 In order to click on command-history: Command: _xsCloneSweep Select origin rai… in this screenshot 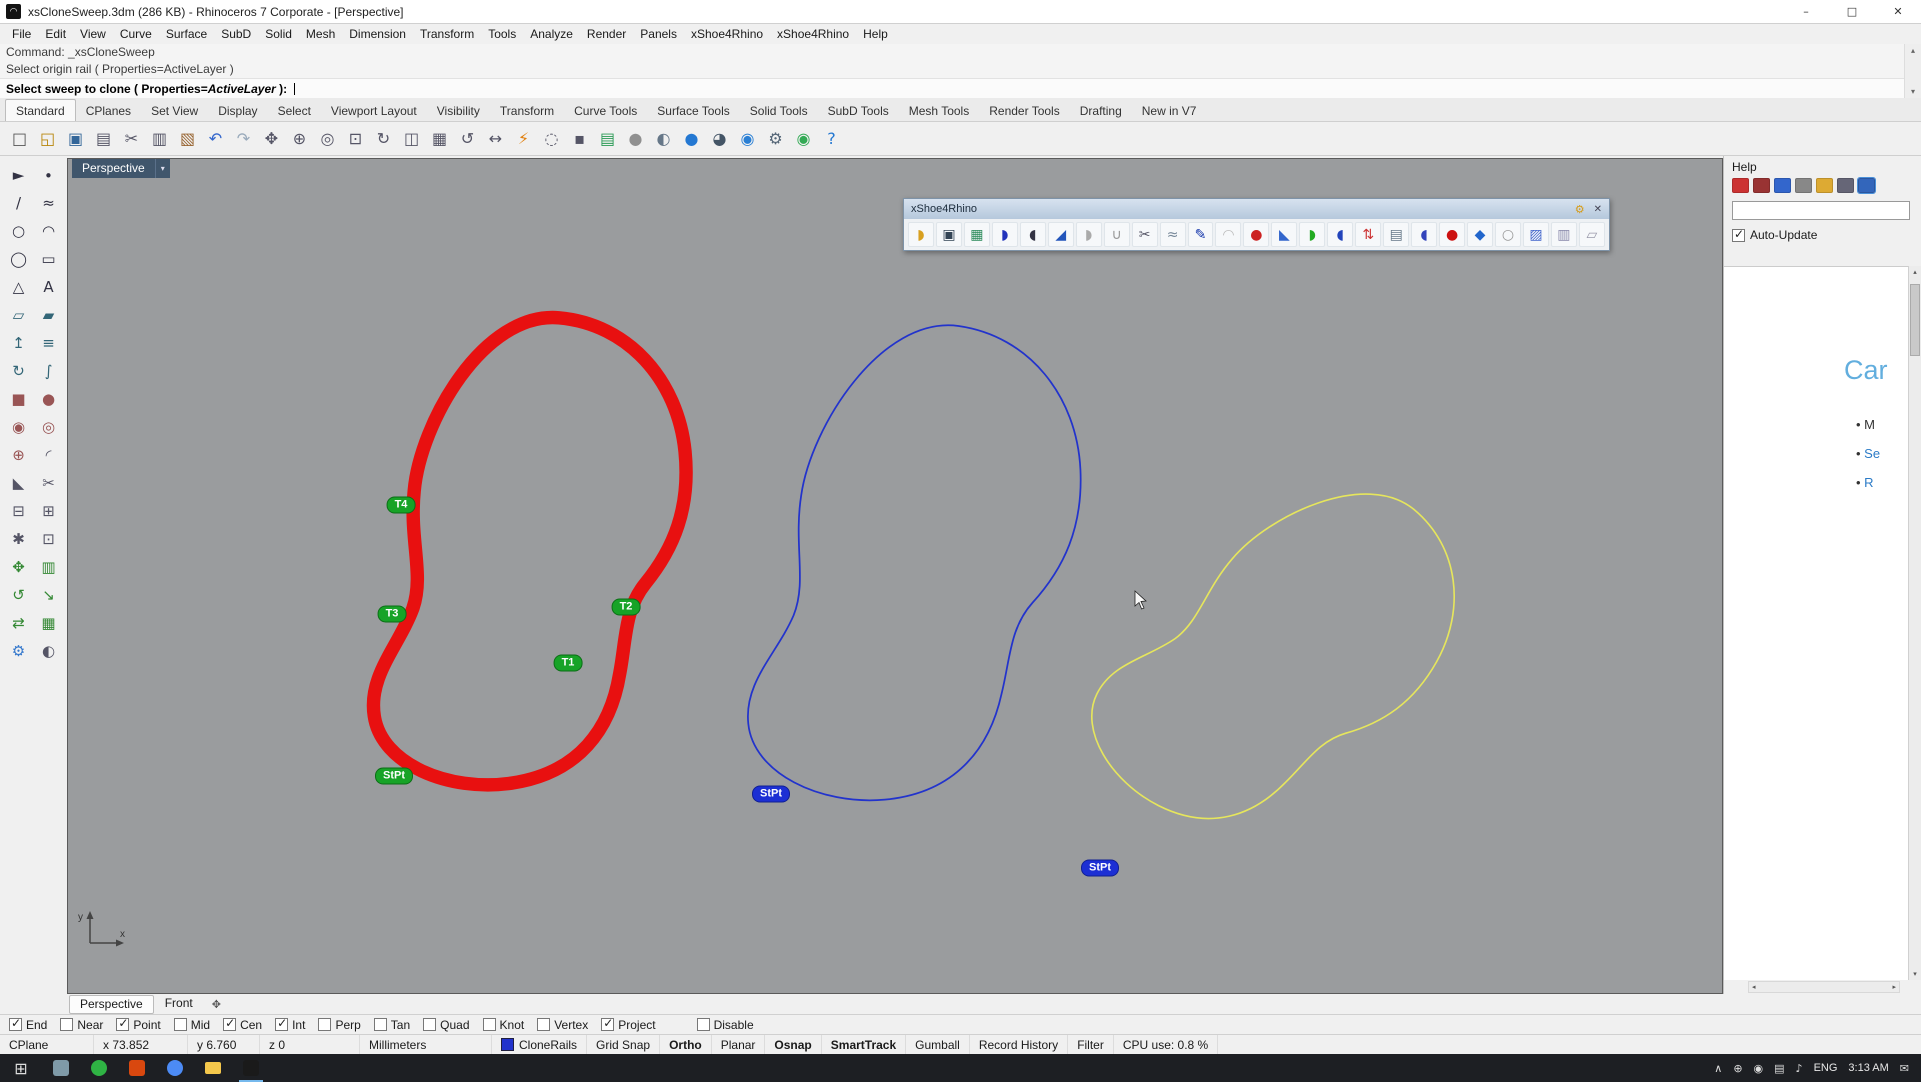, I will do `click(960, 71)`.